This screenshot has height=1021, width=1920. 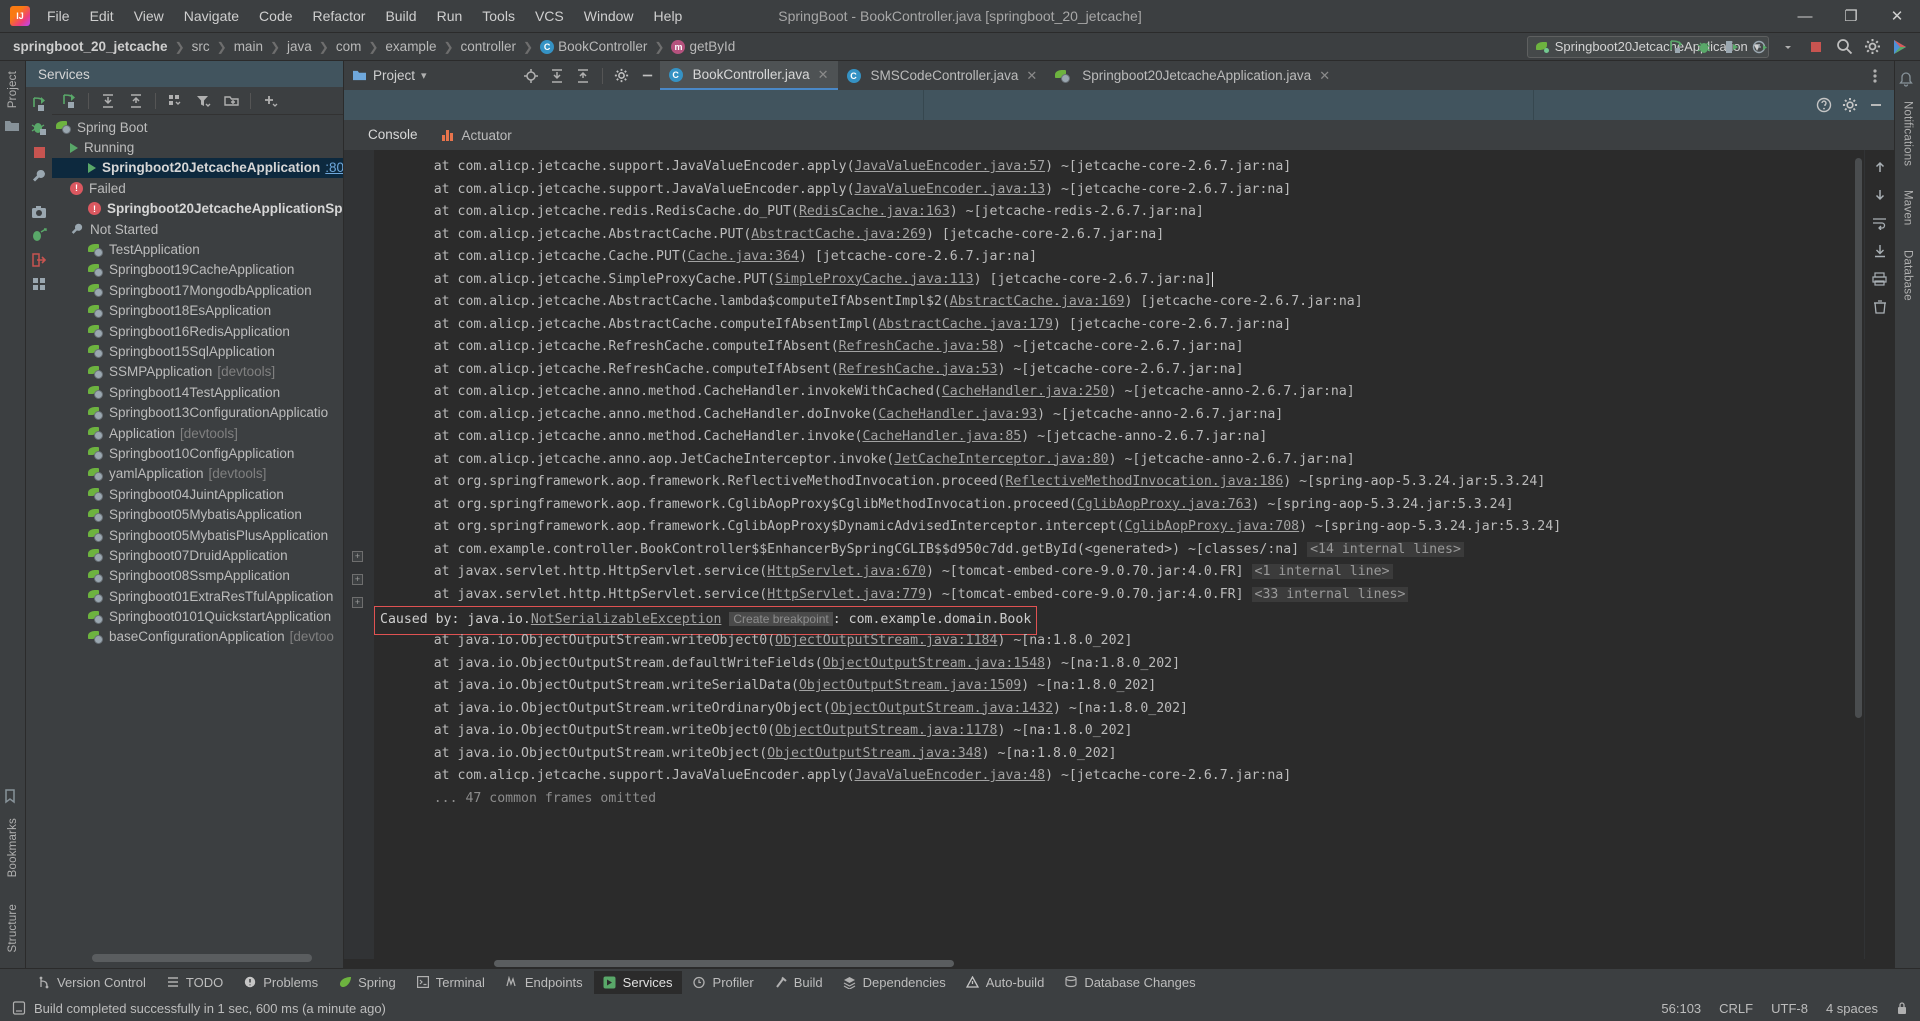 I want to click on menu-file: File, so click(x=58, y=16).